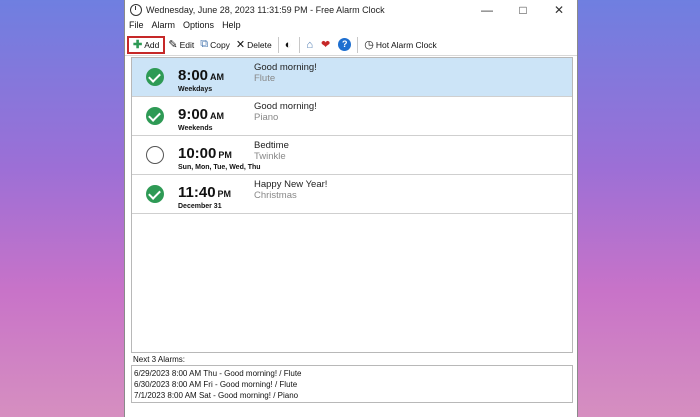 The height and width of the screenshot is (417, 700). Describe the element at coordinates (220, 44) in the screenshot. I see `copy-label: Copy` at that location.